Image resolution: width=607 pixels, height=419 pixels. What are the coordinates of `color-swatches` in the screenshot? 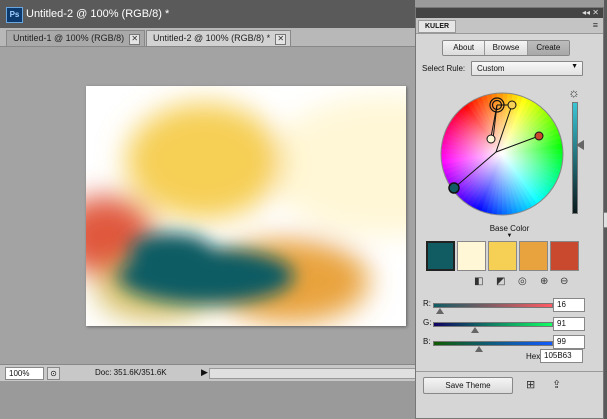 It's located at (503, 256).